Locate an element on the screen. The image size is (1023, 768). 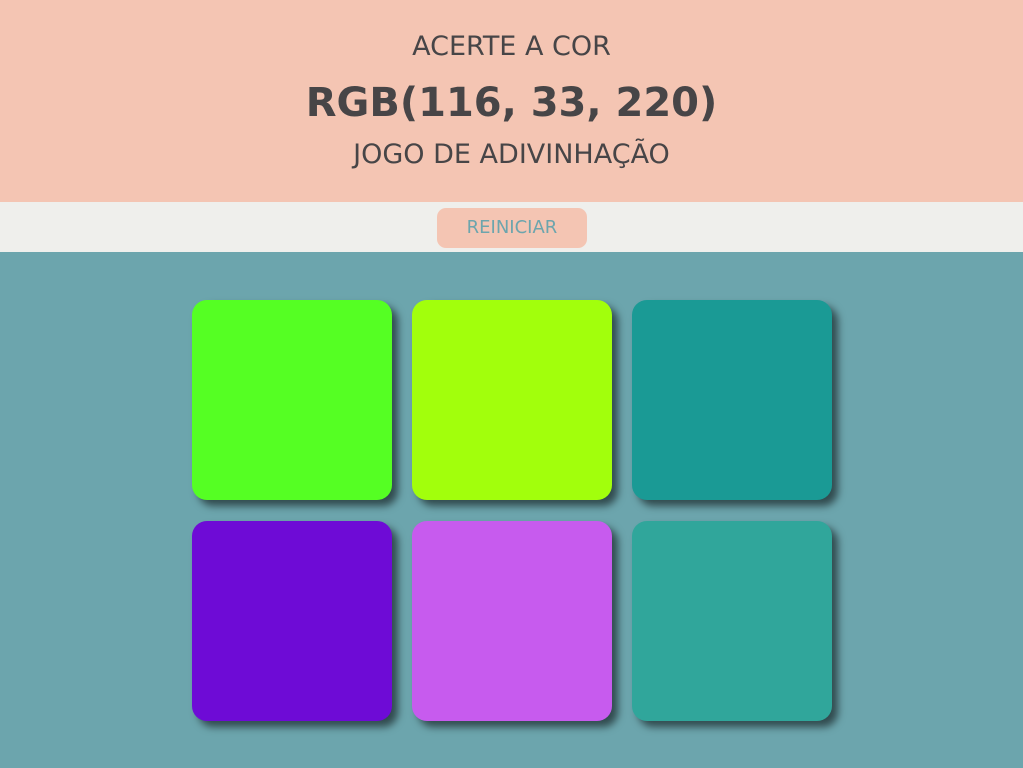
target-rgb-display: RGB(116, 33, 220) is located at coordinates (511, 103).